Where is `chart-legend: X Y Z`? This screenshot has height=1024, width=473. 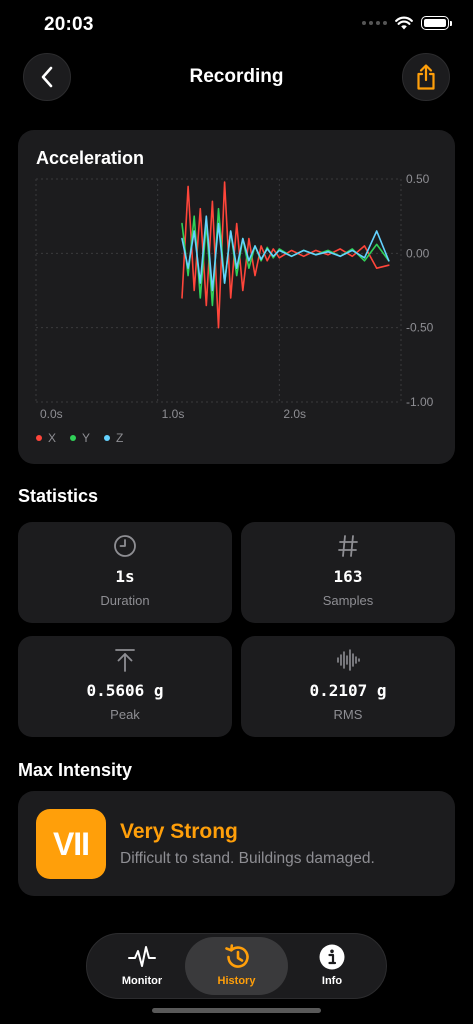
chart-legend: X Y Z is located at coordinates (79, 438).